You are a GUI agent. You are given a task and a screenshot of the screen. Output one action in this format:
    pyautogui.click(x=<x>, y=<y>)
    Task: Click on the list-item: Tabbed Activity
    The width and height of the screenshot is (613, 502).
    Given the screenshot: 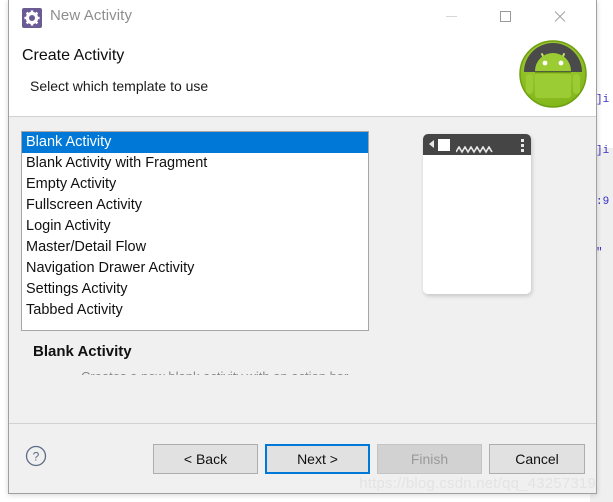 What is the action you would take?
    pyautogui.click(x=195, y=310)
    